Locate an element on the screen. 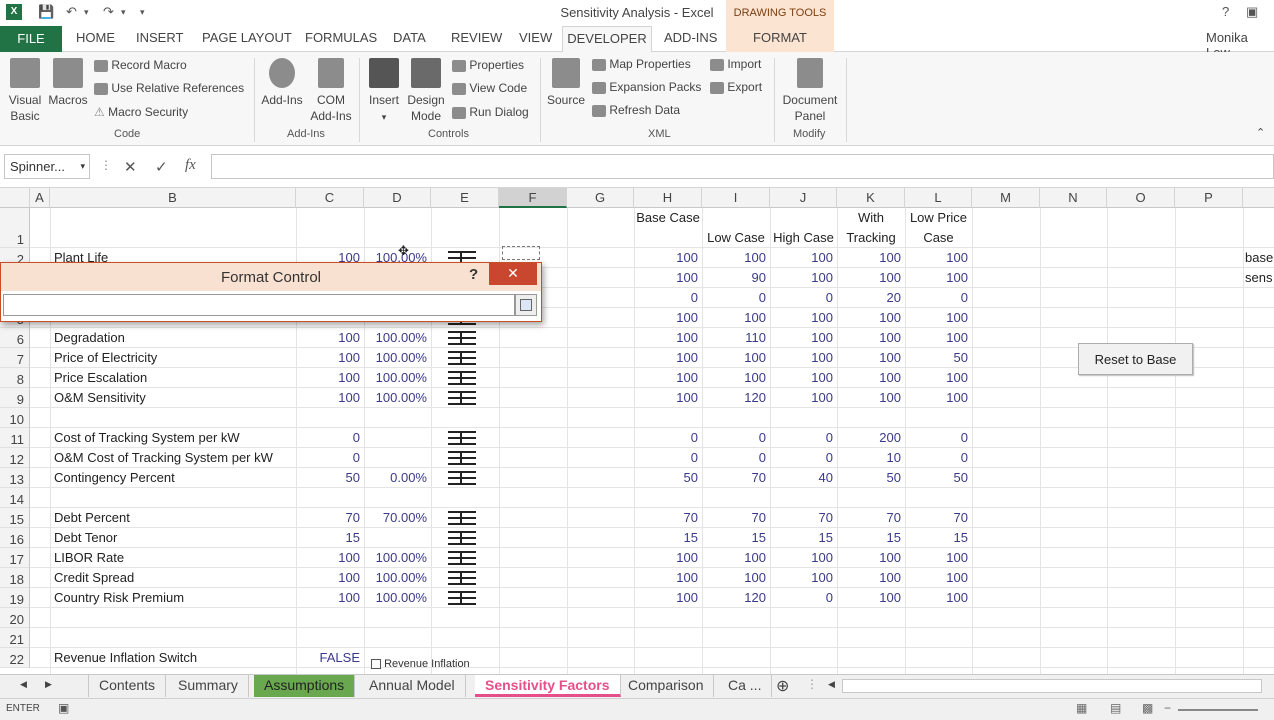 The height and width of the screenshot is (720, 1274). side-note-cell: sens is located at coordinates (1258, 278).